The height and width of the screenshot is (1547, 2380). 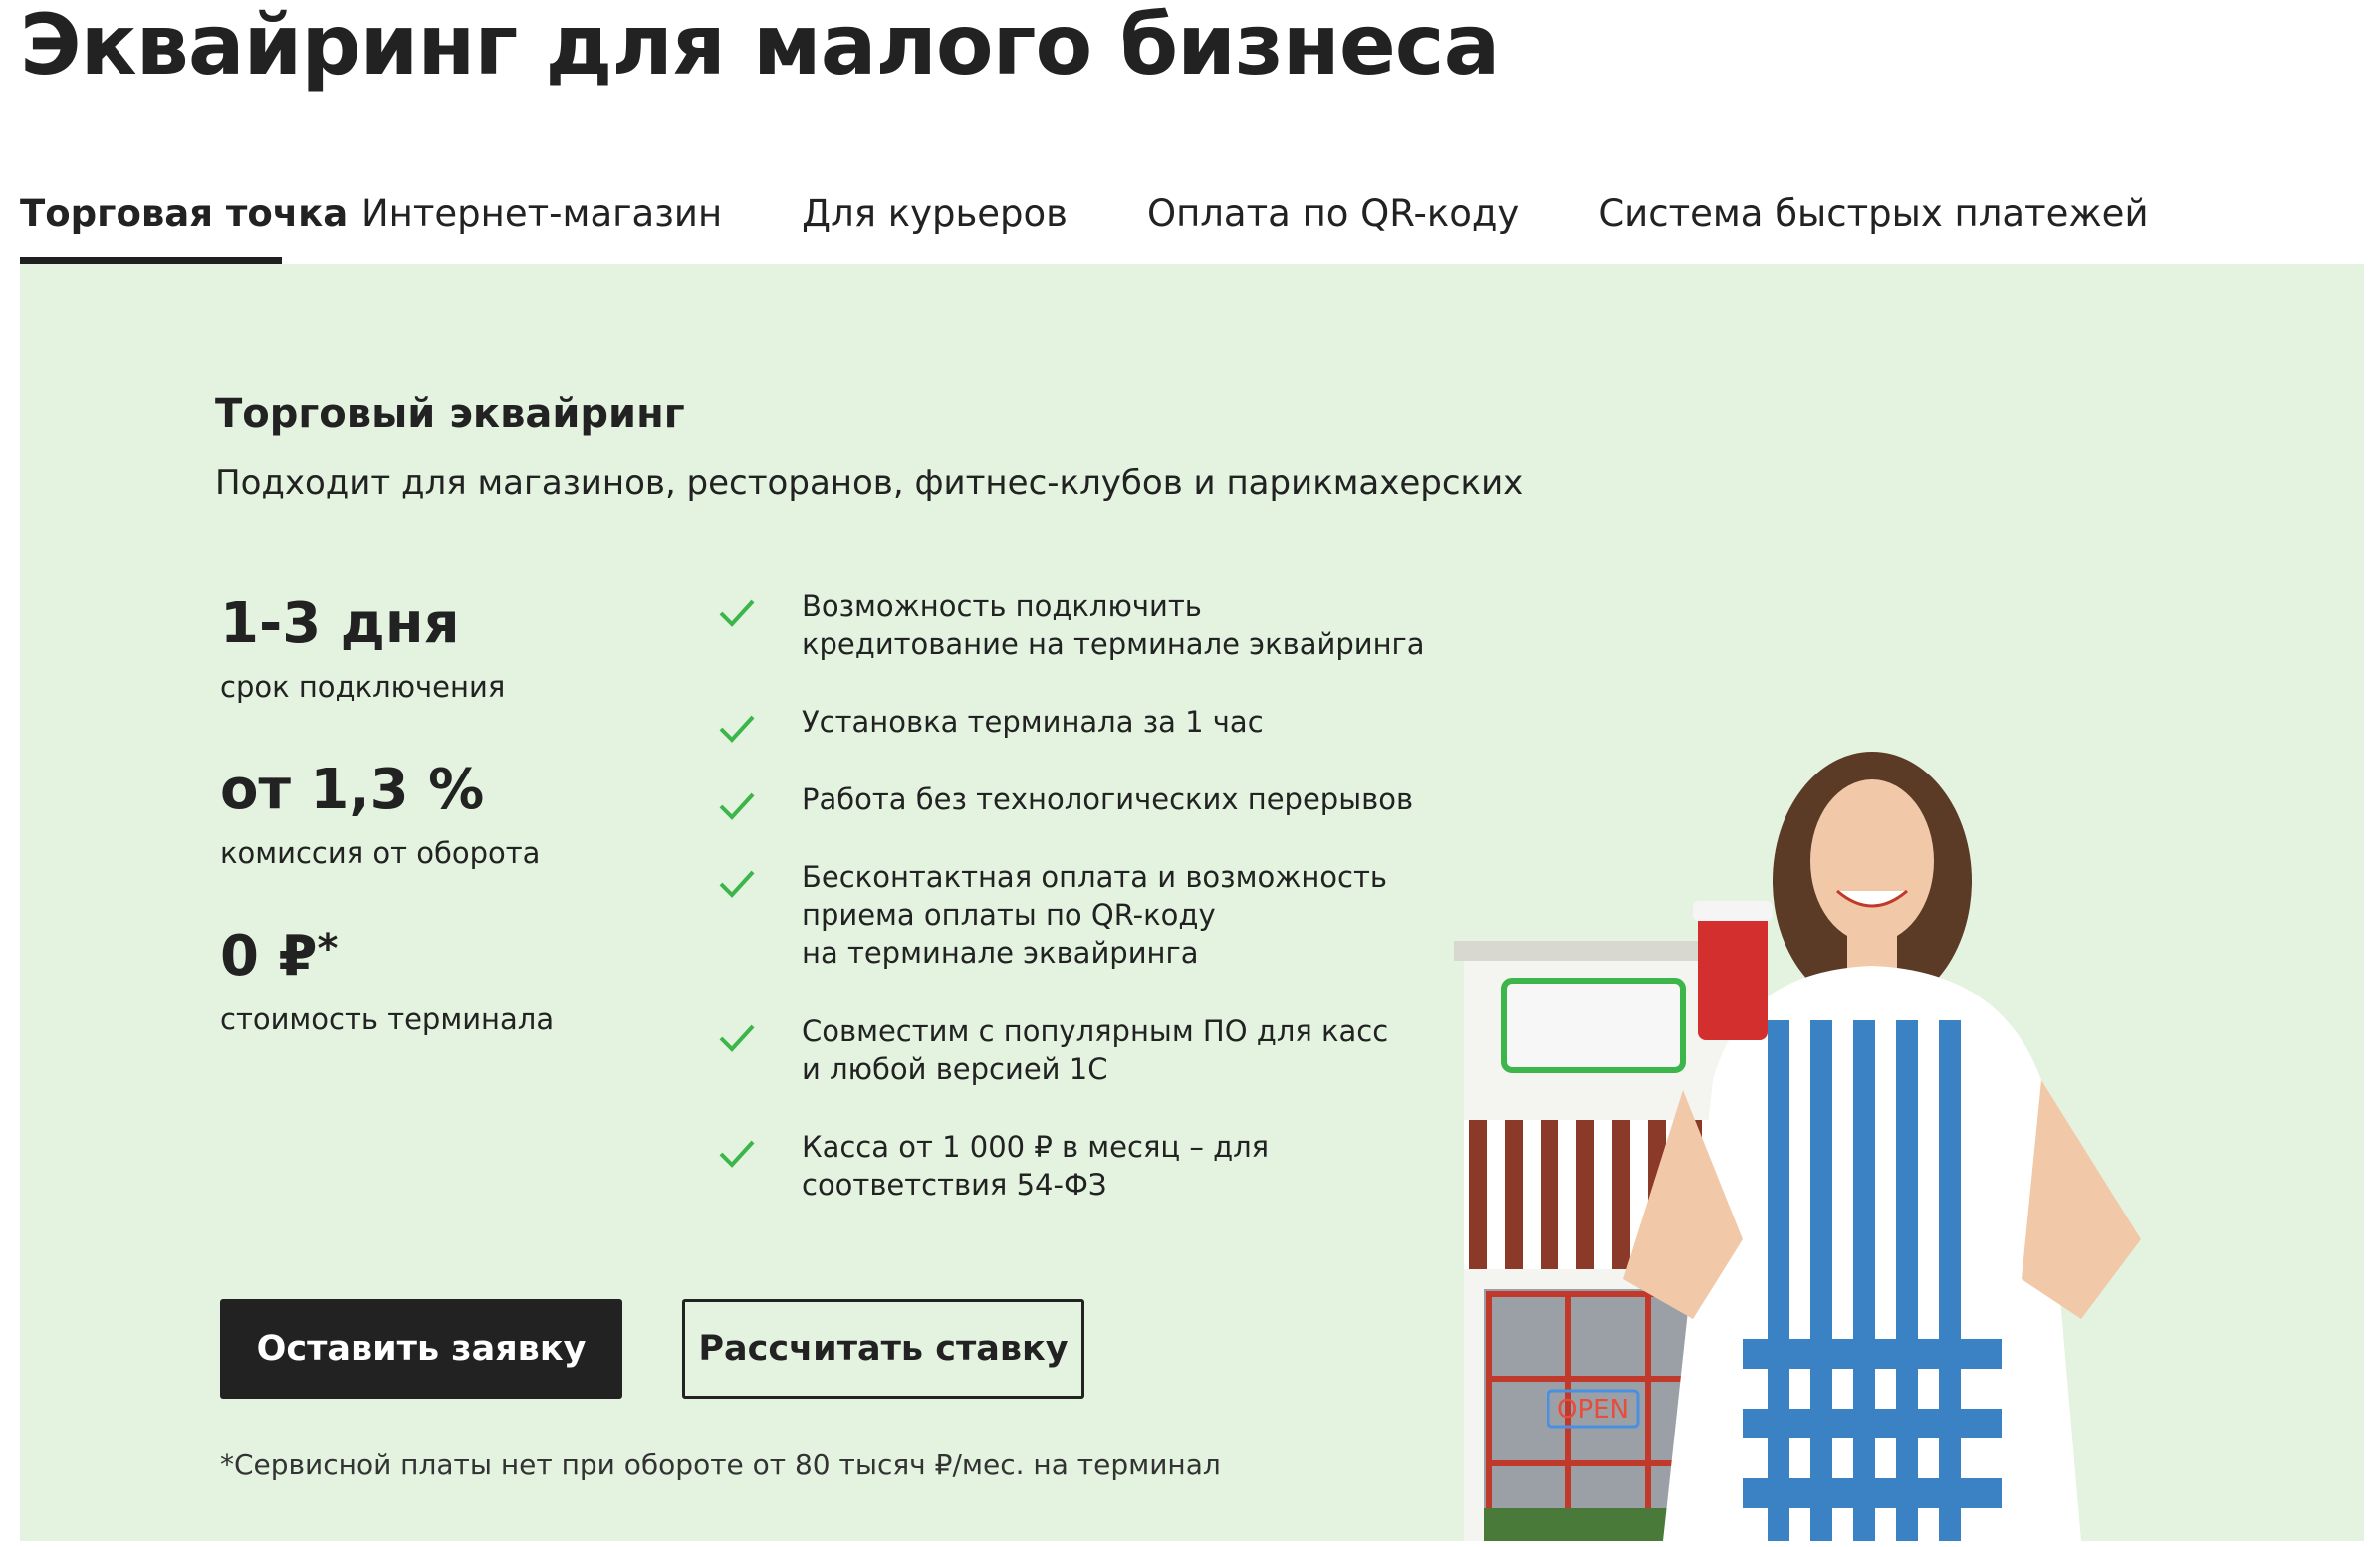 I want to click on feature-line: Касса от 1 000 ₽ в месяц – для, so click(x=1036, y=1147).